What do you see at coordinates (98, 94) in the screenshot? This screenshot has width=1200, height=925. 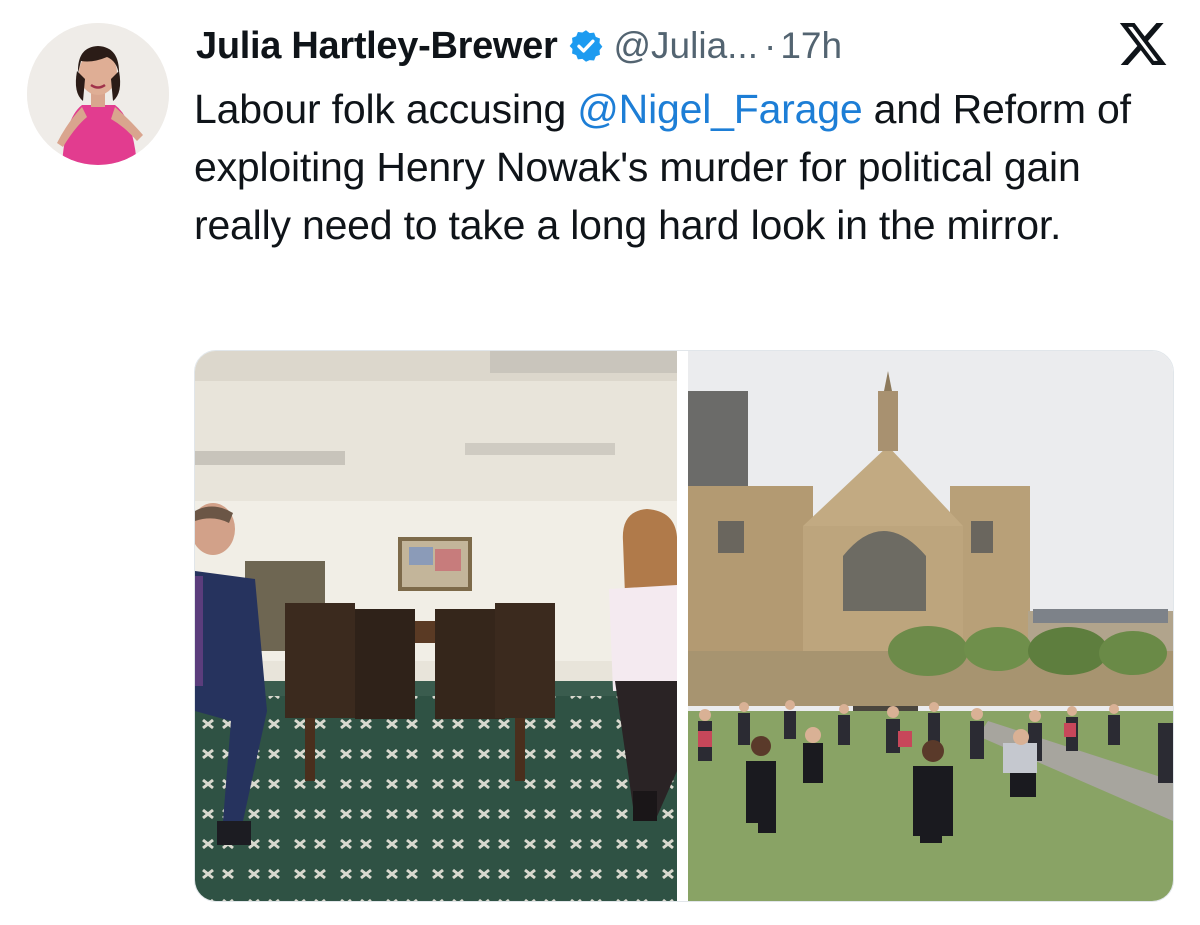 I see `author-avatar` at bounding box center [98, 94].